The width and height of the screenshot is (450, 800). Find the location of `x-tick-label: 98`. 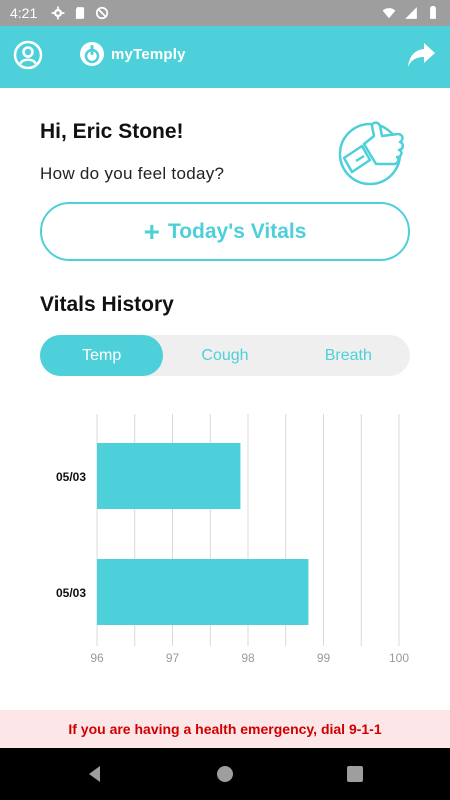

x-tick-label: 98 is located at coordinates (248, 658).